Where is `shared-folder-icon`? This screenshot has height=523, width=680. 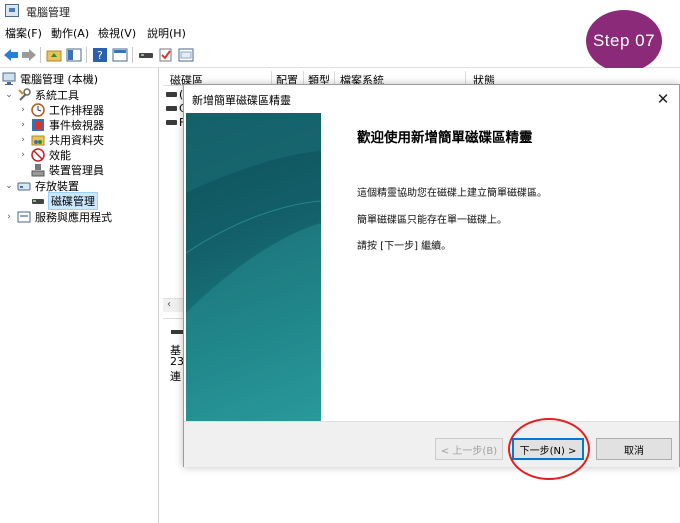
shared-folder-icon is located at coordinates (38, 140).